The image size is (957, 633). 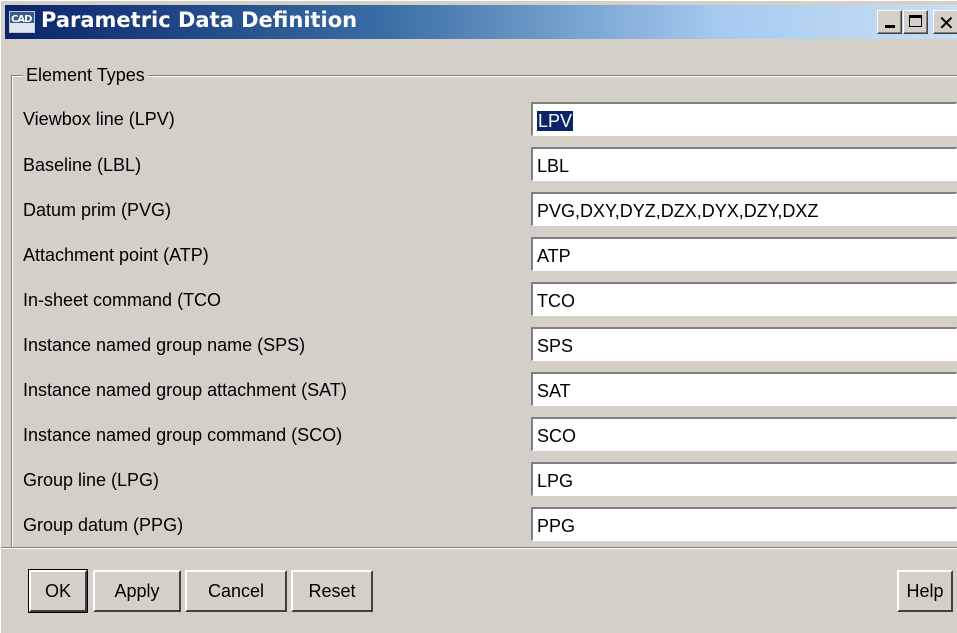 I want to click on field-in-sheet-command: TCO, so click(x=744, y=299).